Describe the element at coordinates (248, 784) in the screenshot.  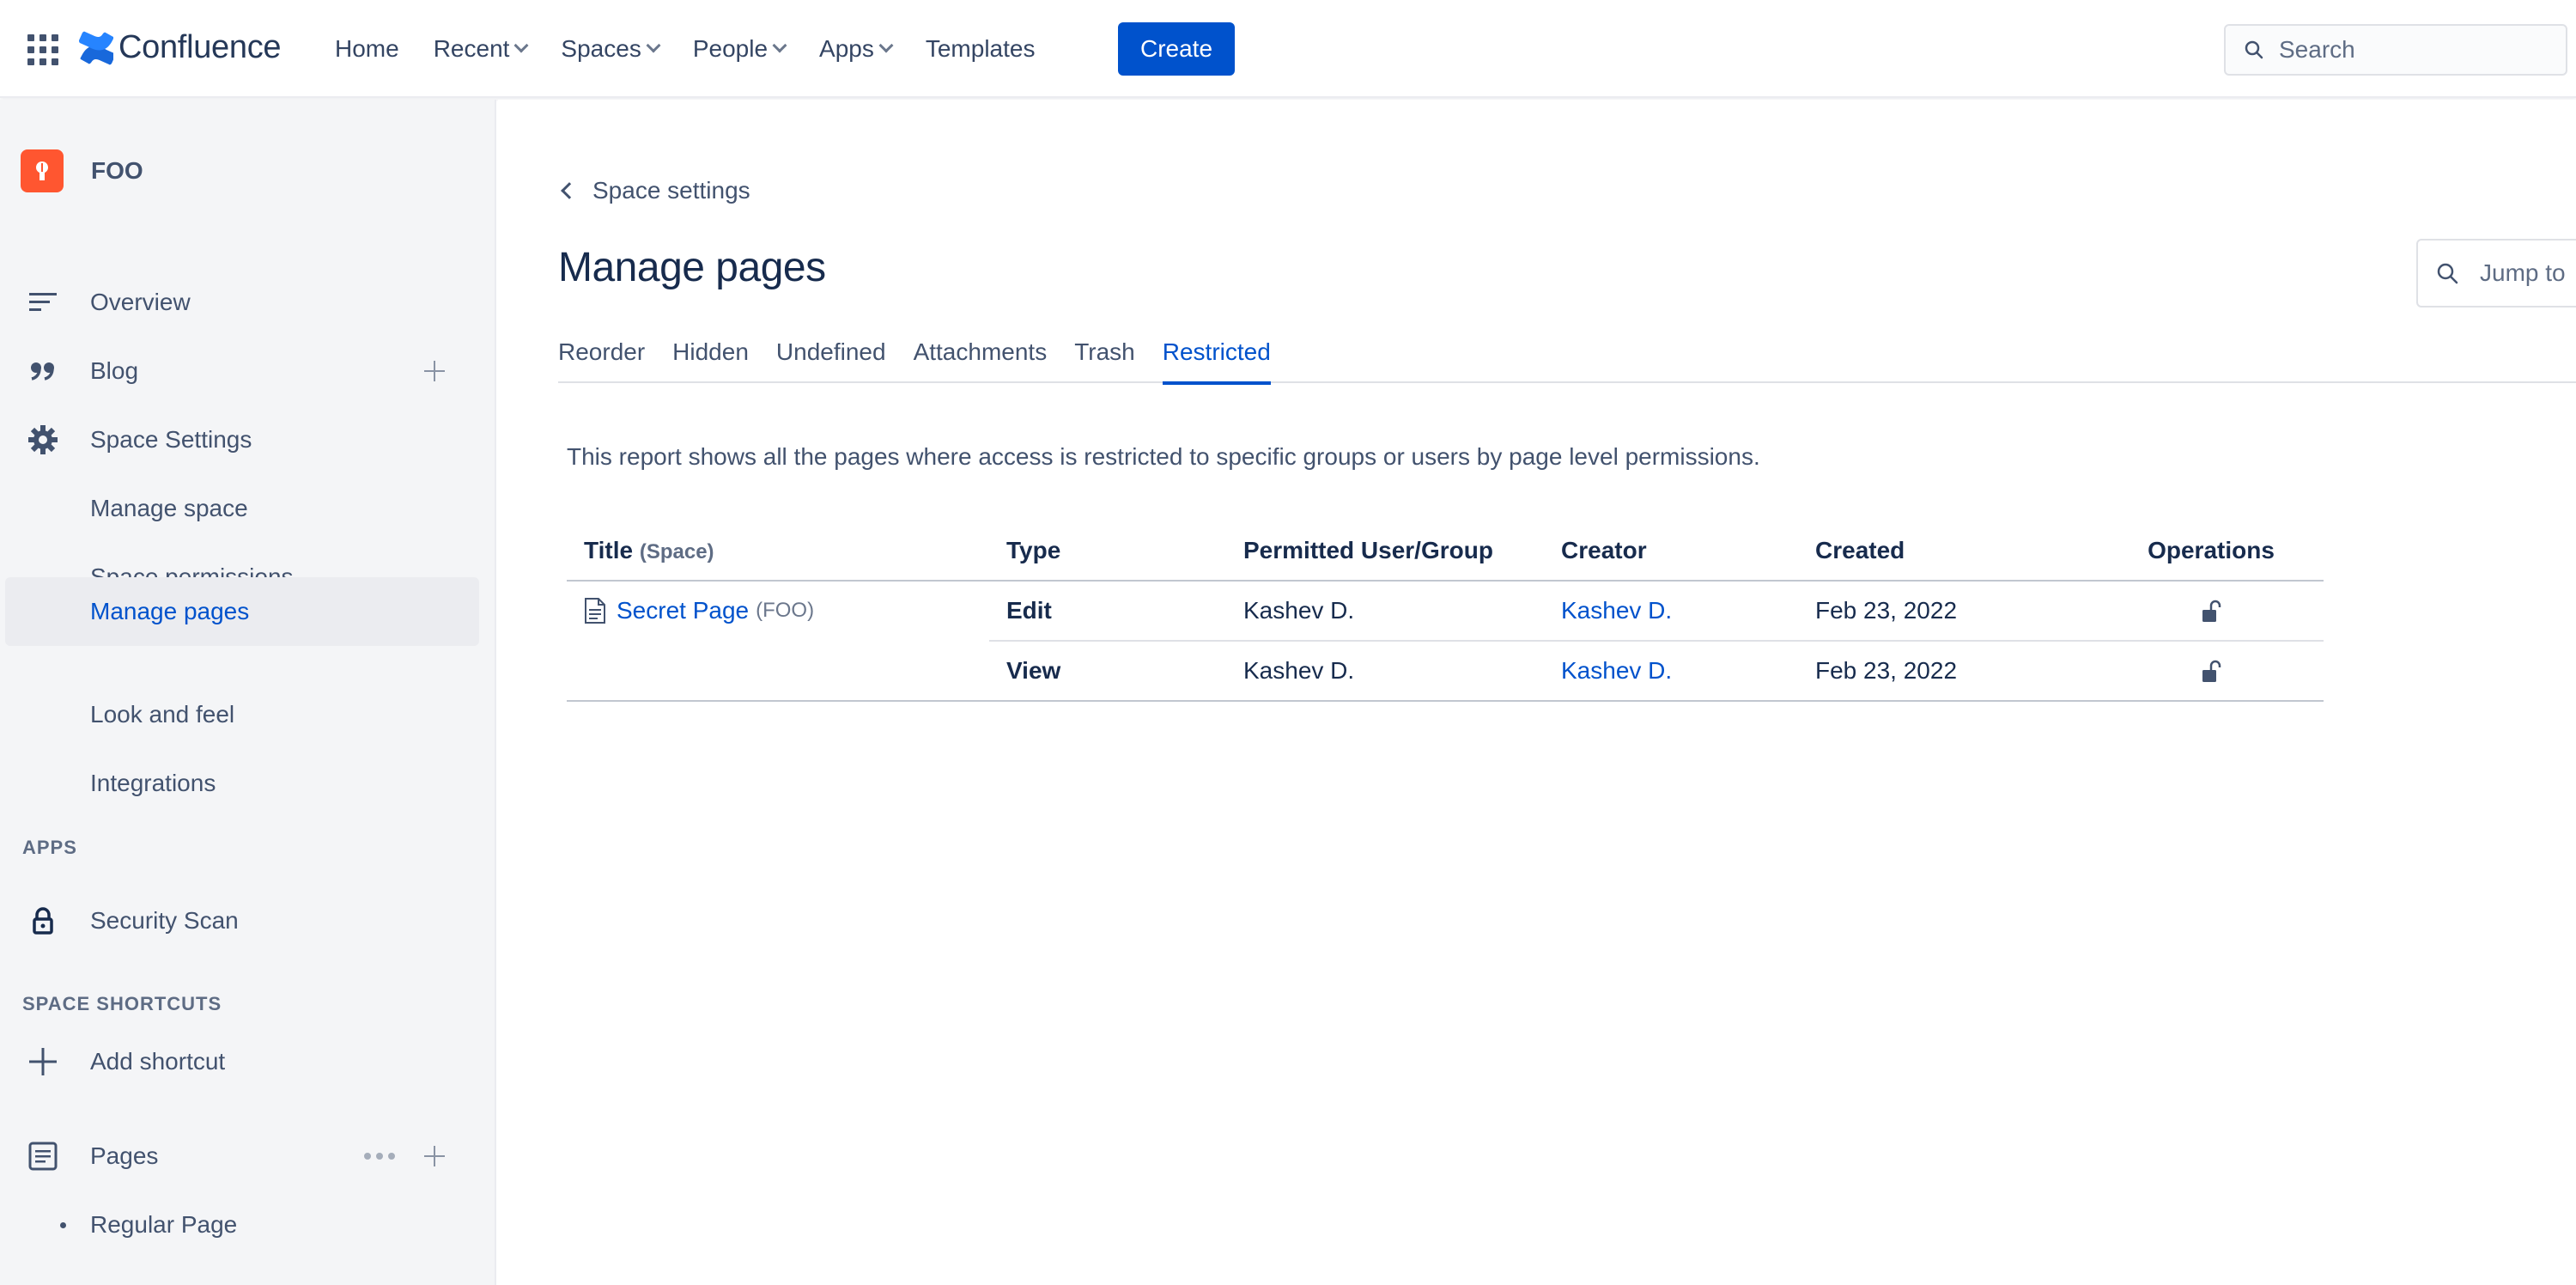
I see `sidebar-item-integrations: Integrations` at that location.